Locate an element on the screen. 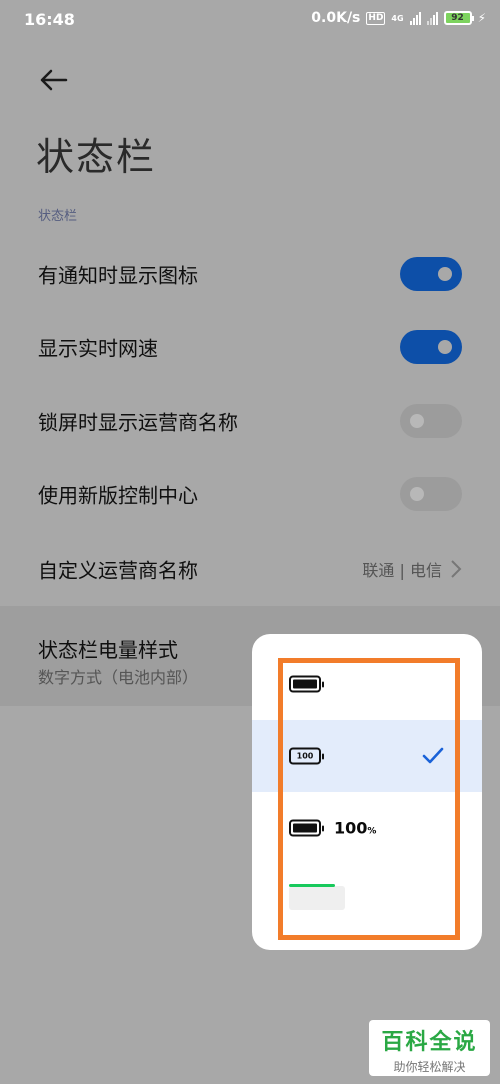 This screenshot has width=500, height=1084. row-show-notification-icons: 有通知时显示图标 is located at coordinates (250, 274).